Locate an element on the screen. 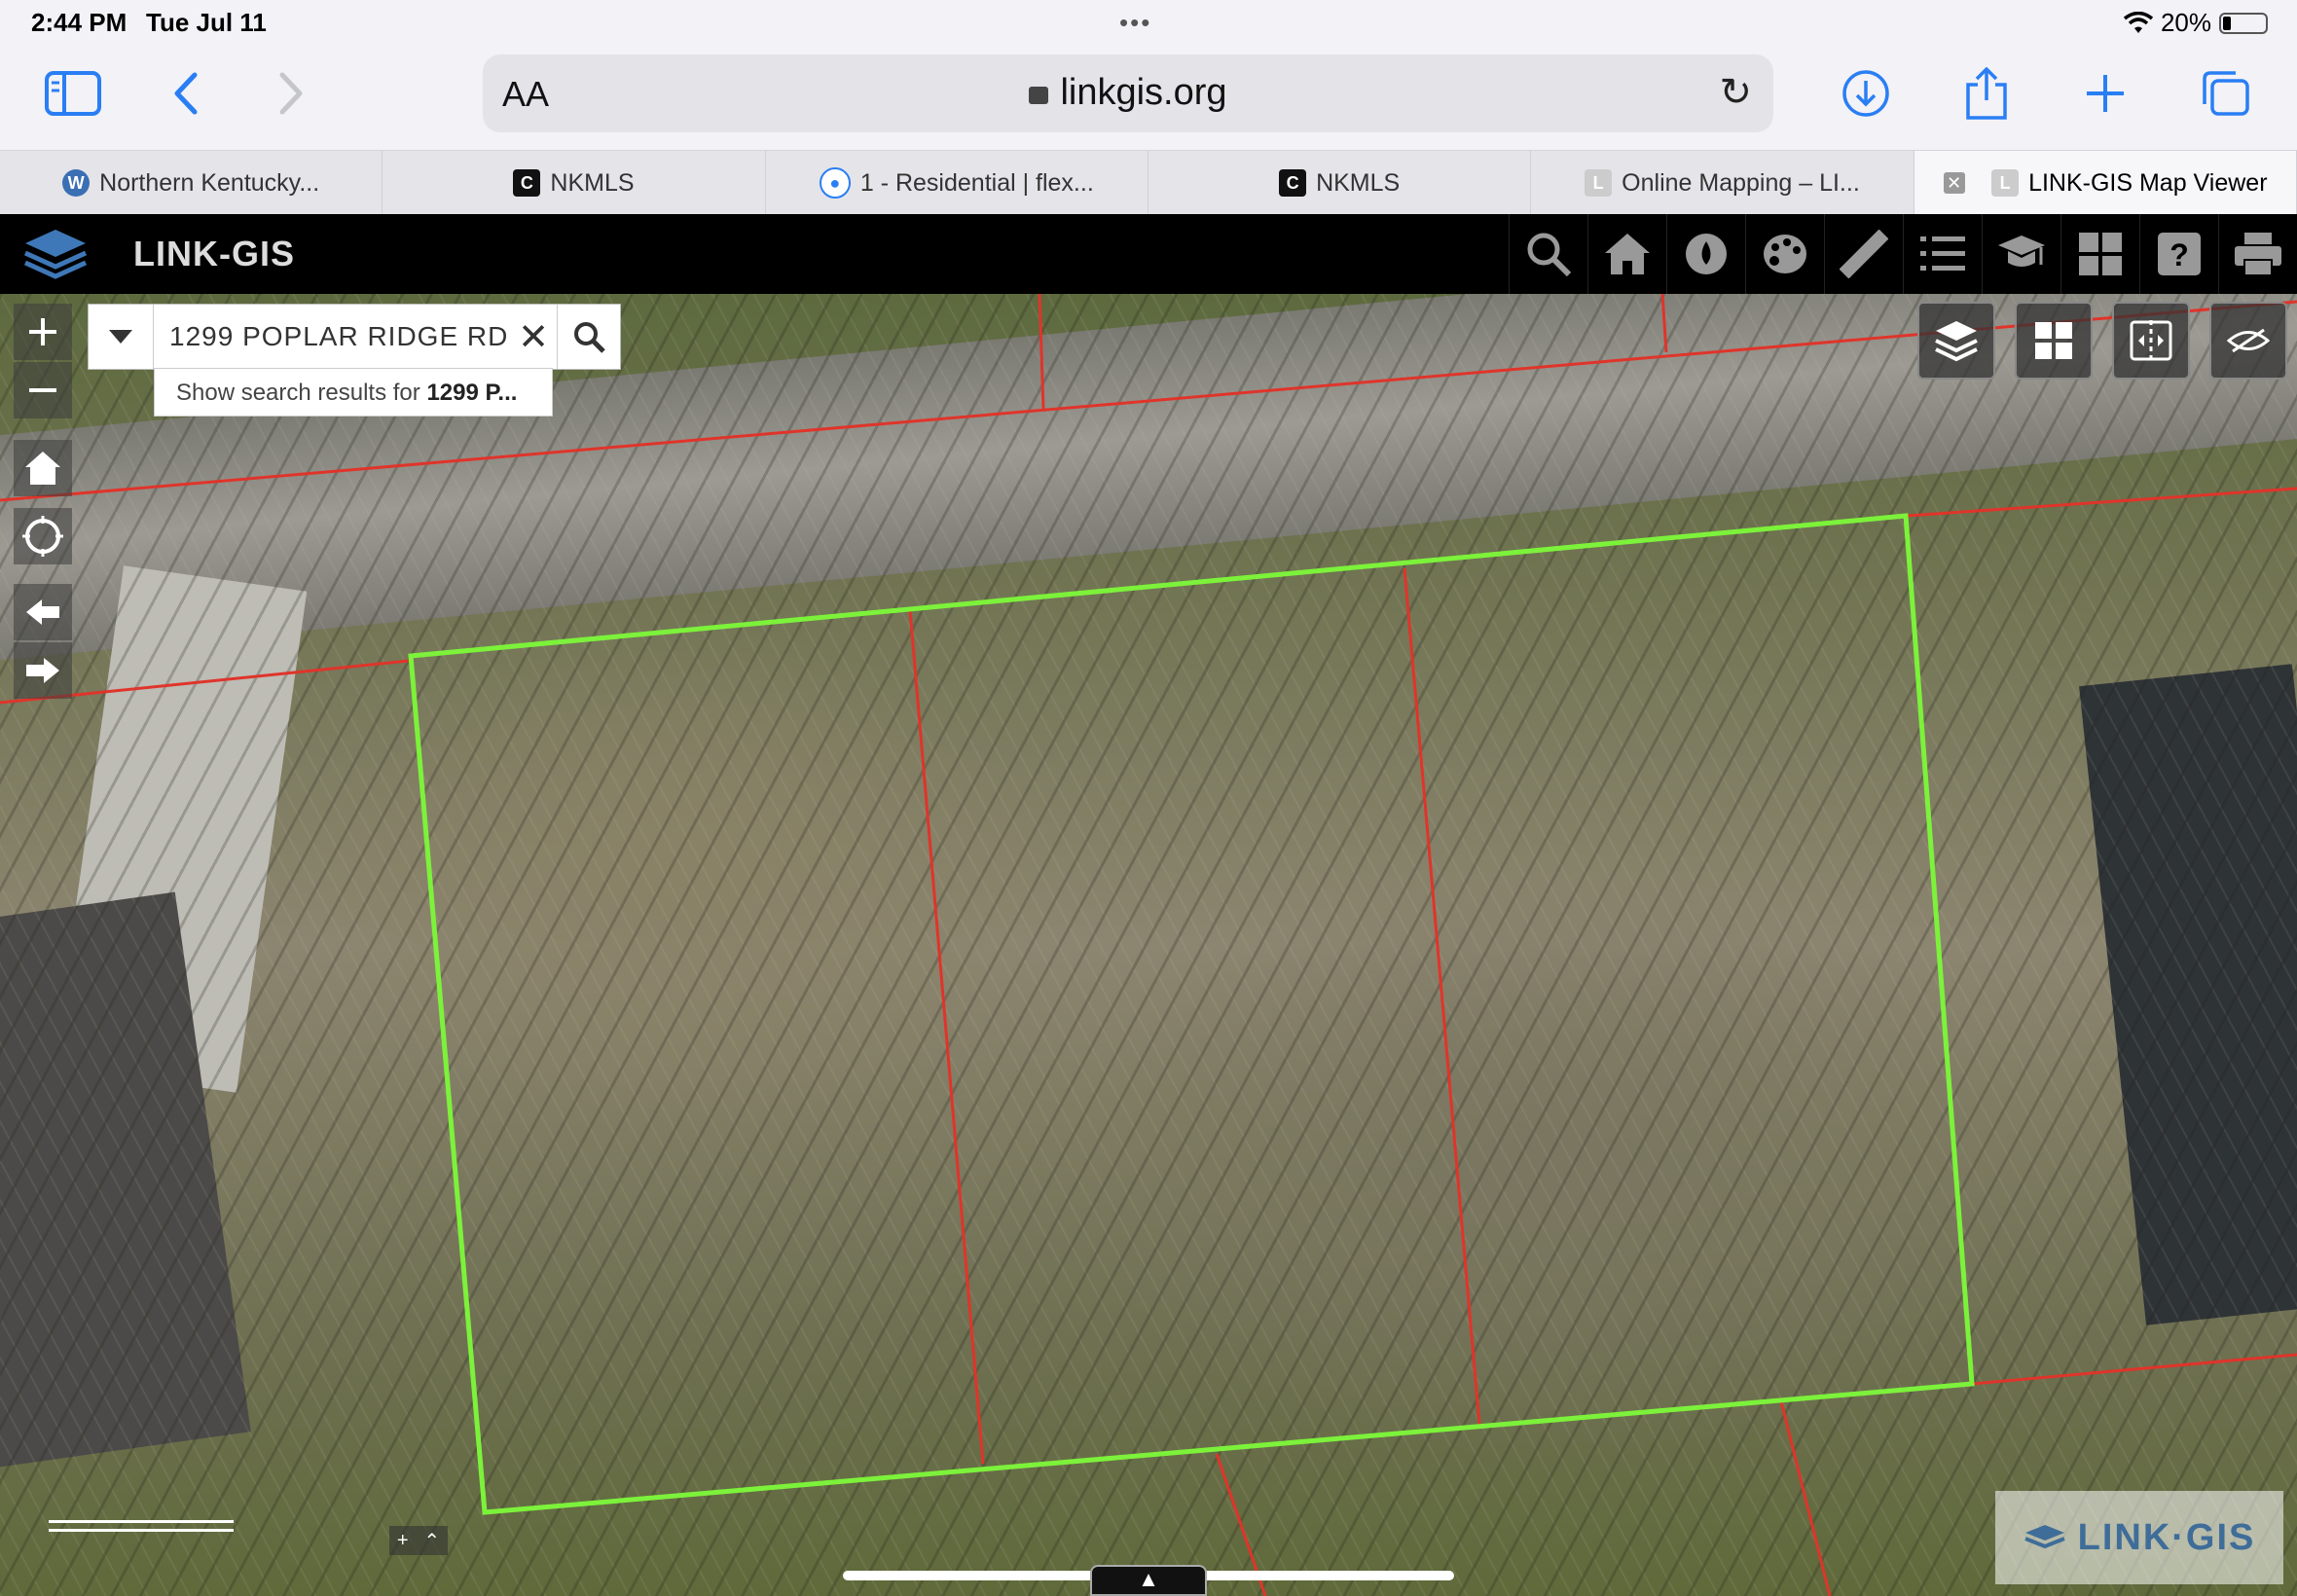  wifi-icon is located at coordinates (2138, 22).